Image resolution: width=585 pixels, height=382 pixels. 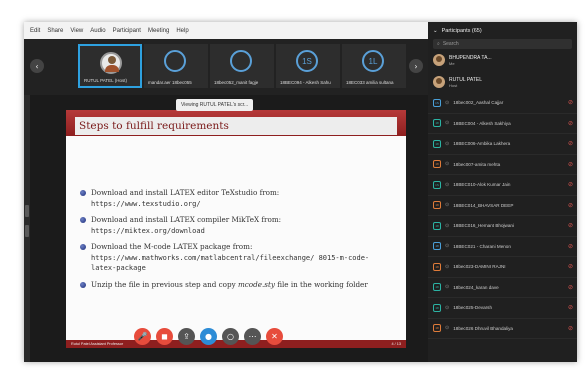 I want to click on tile-name: 18bec052_manit fagje, so click(x=236, y=82).